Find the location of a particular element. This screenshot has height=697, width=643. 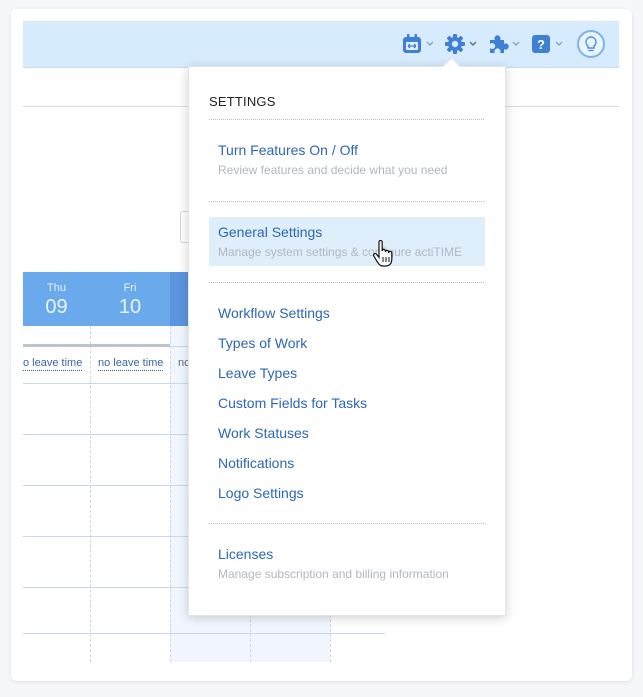

day-header-thu: Thu 09 is located at coordinates (56, 299).